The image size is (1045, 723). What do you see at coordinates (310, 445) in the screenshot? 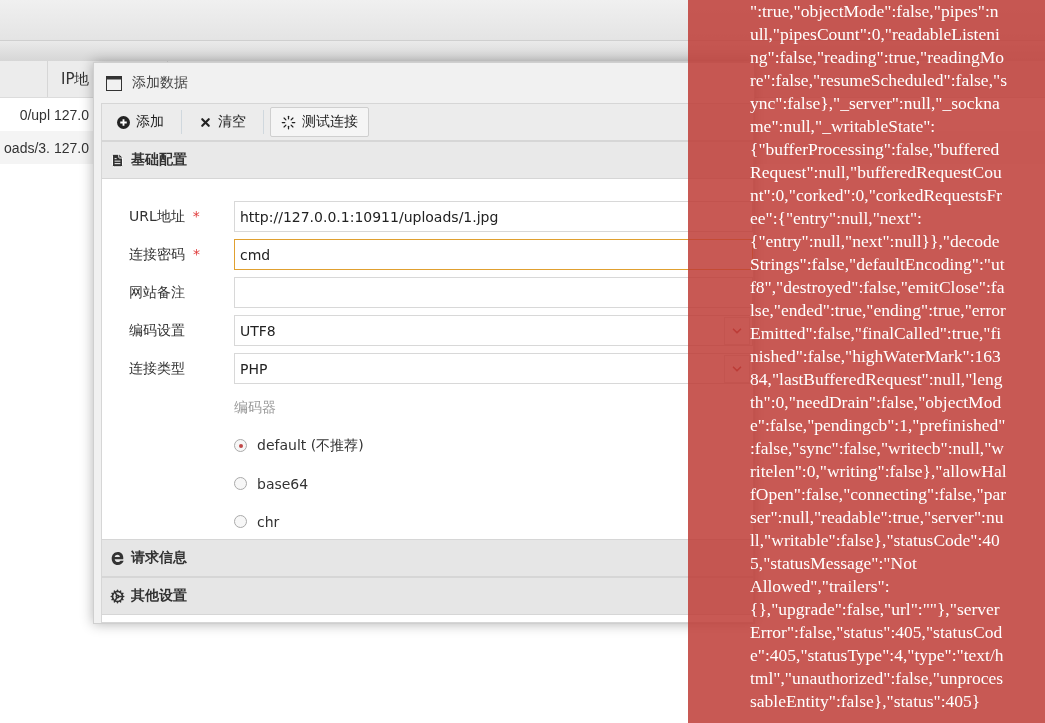
I see `radio-label: default (不推荐)` at bounding box center [310, 445].